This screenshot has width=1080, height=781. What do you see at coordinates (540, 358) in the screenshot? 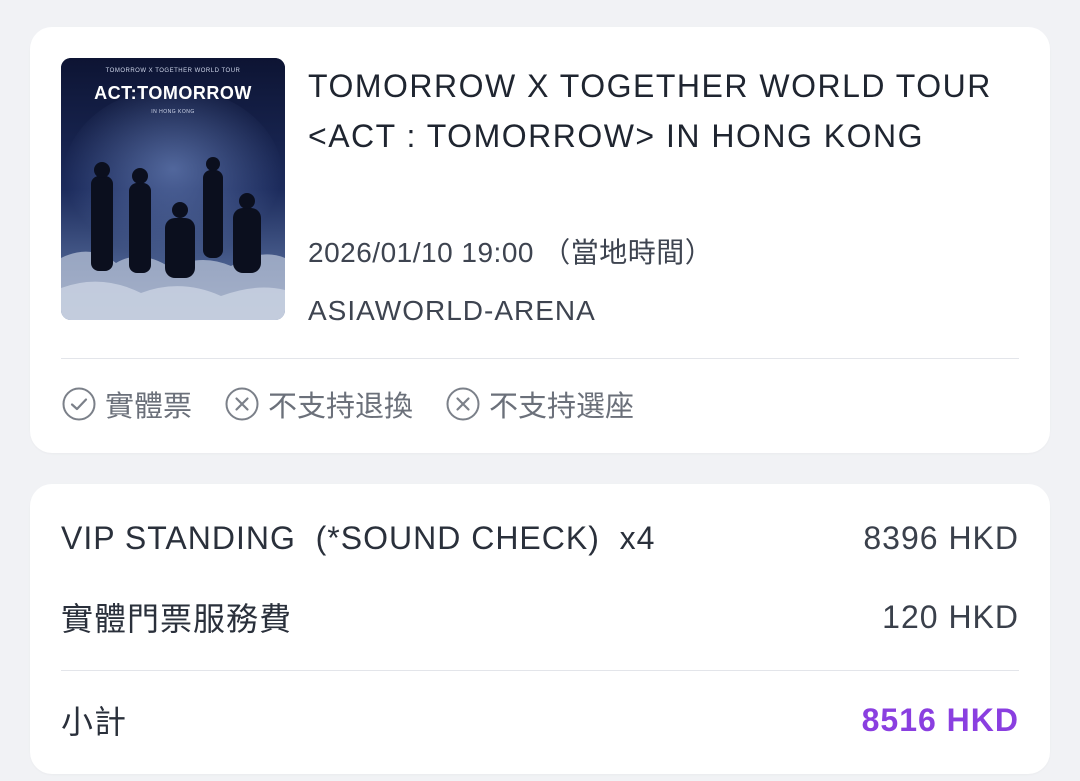
I see `event-card-divider` at bounding box center [540, 358].